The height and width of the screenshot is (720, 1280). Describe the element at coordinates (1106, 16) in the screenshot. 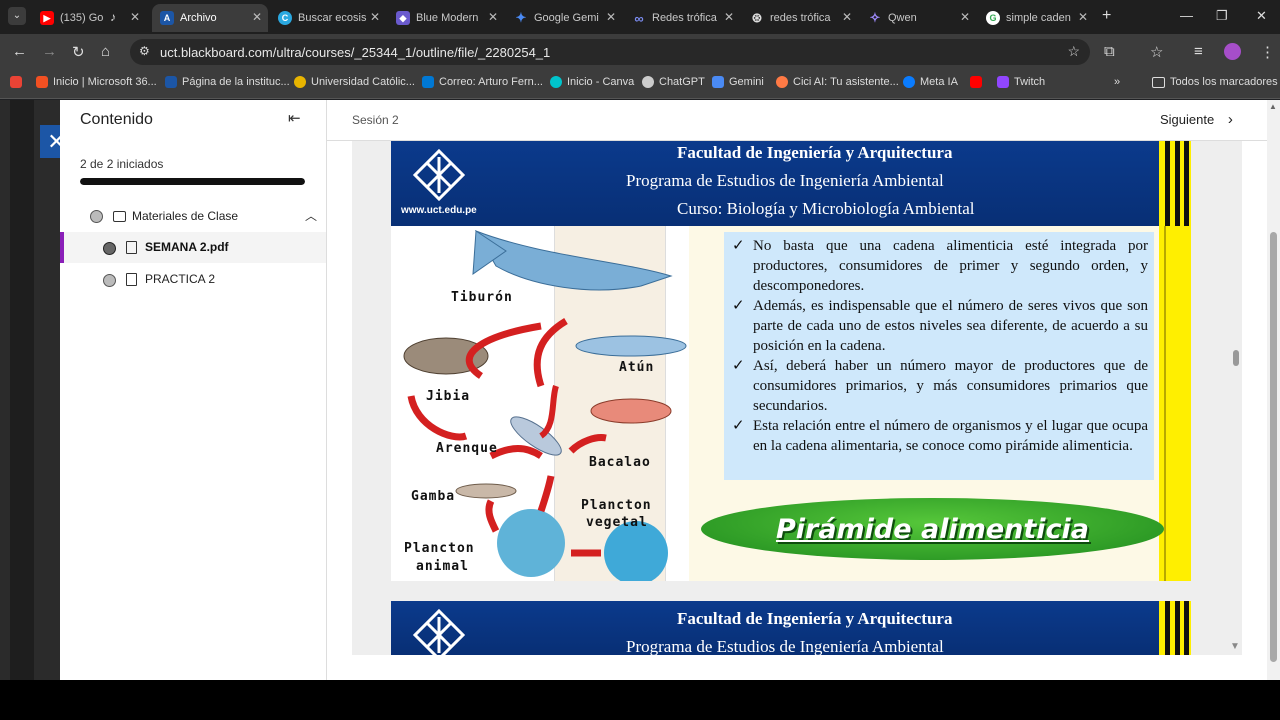

I see `new-tab-icon: +` at that location.